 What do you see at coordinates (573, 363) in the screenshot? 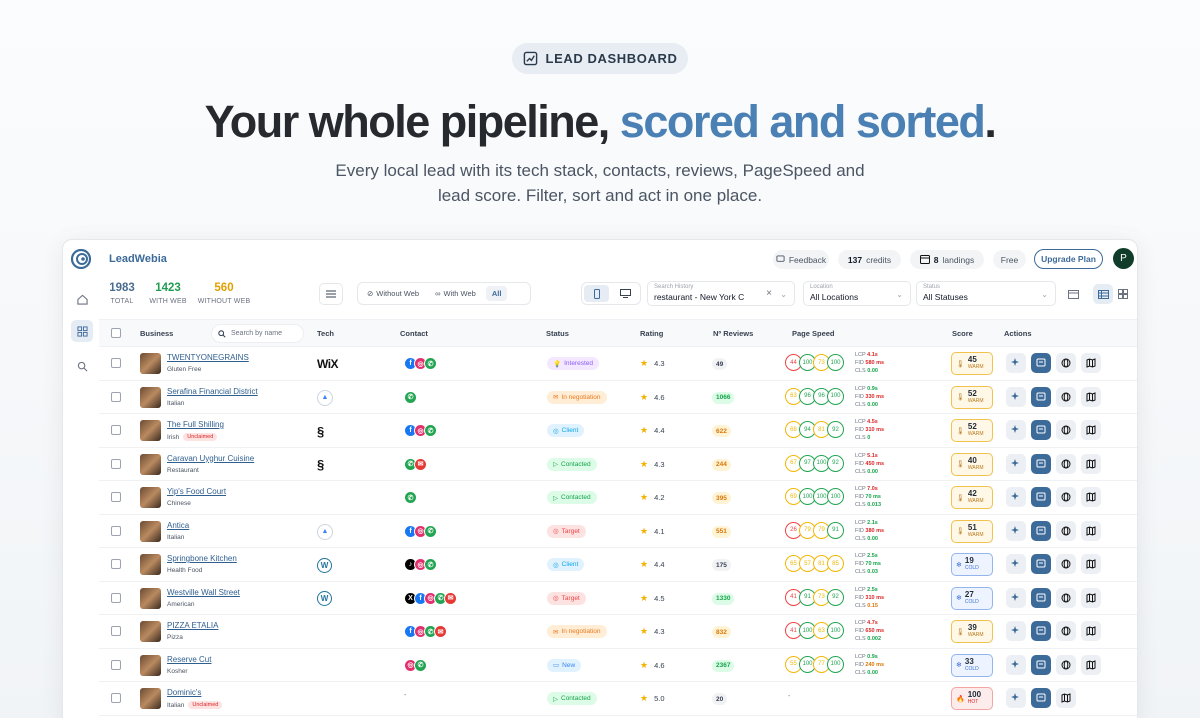
I see `status-badge: 💡 Interested` at bounding box center [573, 363].